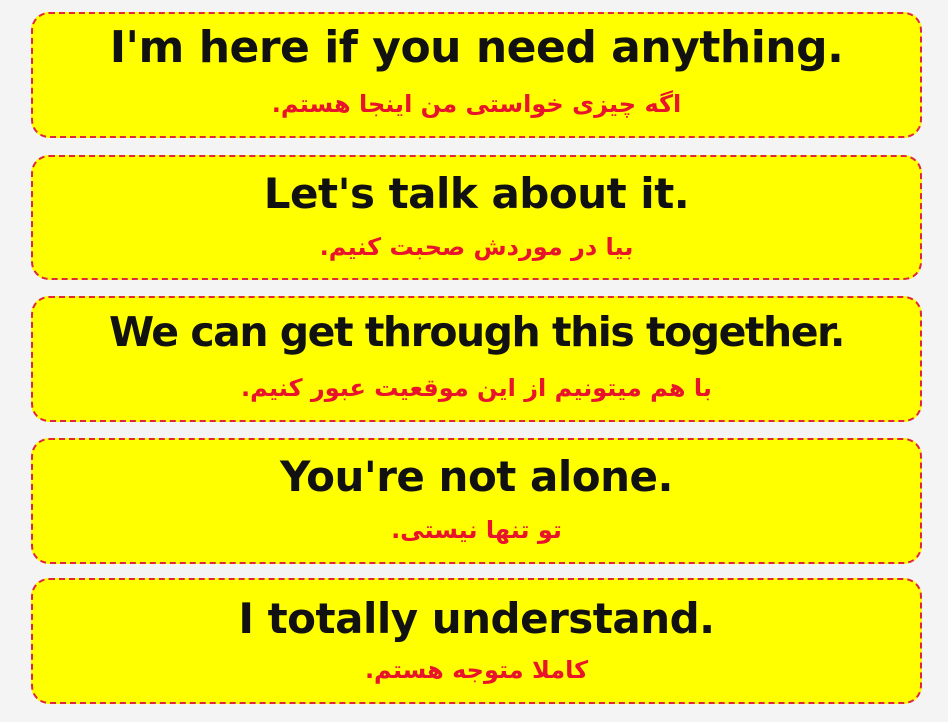 This screenshot has height=722, width=948. What do you see at coordinates (476, 247) in the screenshot?
I see `persian-translation: بیا در موردش صحبت کنیم.` at bounding box center [476, 247].